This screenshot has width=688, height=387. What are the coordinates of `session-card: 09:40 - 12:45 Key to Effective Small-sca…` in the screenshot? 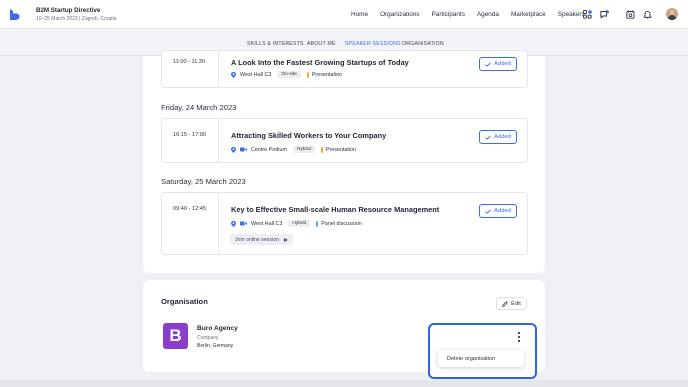 It's located at (344, 223).